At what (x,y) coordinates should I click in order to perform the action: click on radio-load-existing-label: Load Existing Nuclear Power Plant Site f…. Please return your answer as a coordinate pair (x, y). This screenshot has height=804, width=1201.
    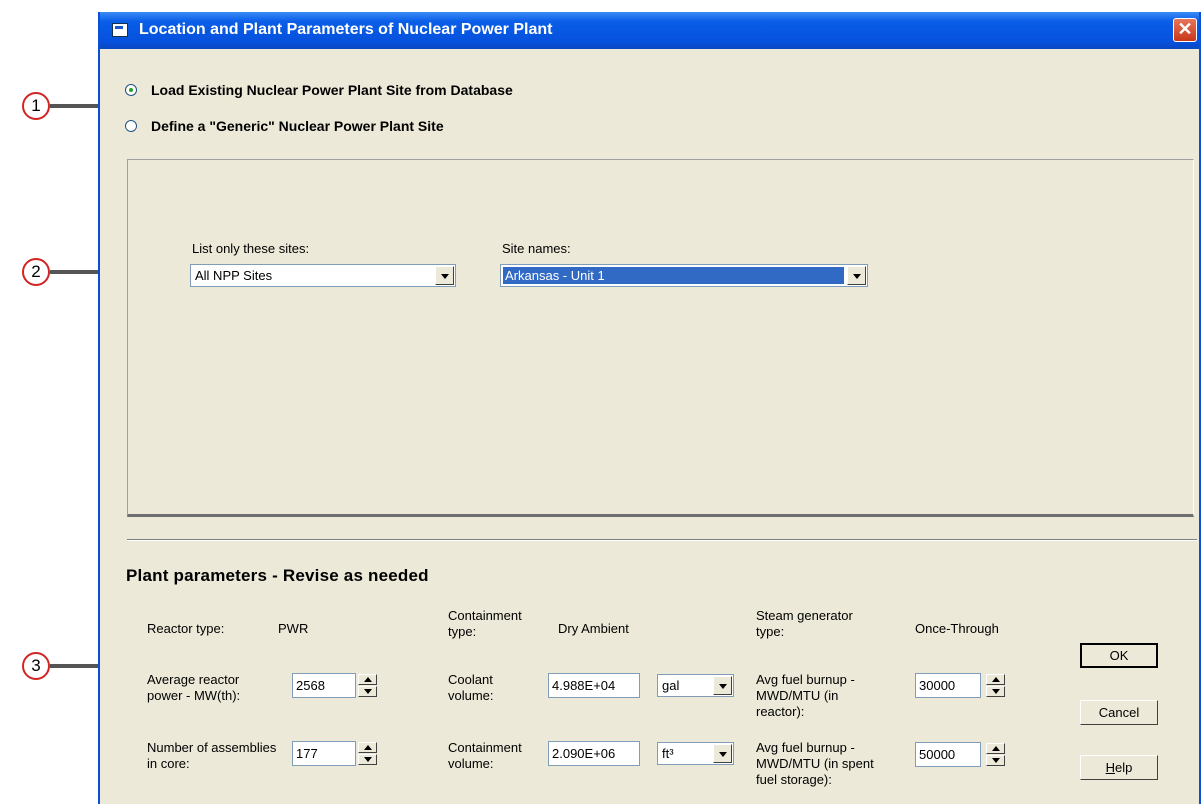
    Looking at the image, I should click on (332, 90).